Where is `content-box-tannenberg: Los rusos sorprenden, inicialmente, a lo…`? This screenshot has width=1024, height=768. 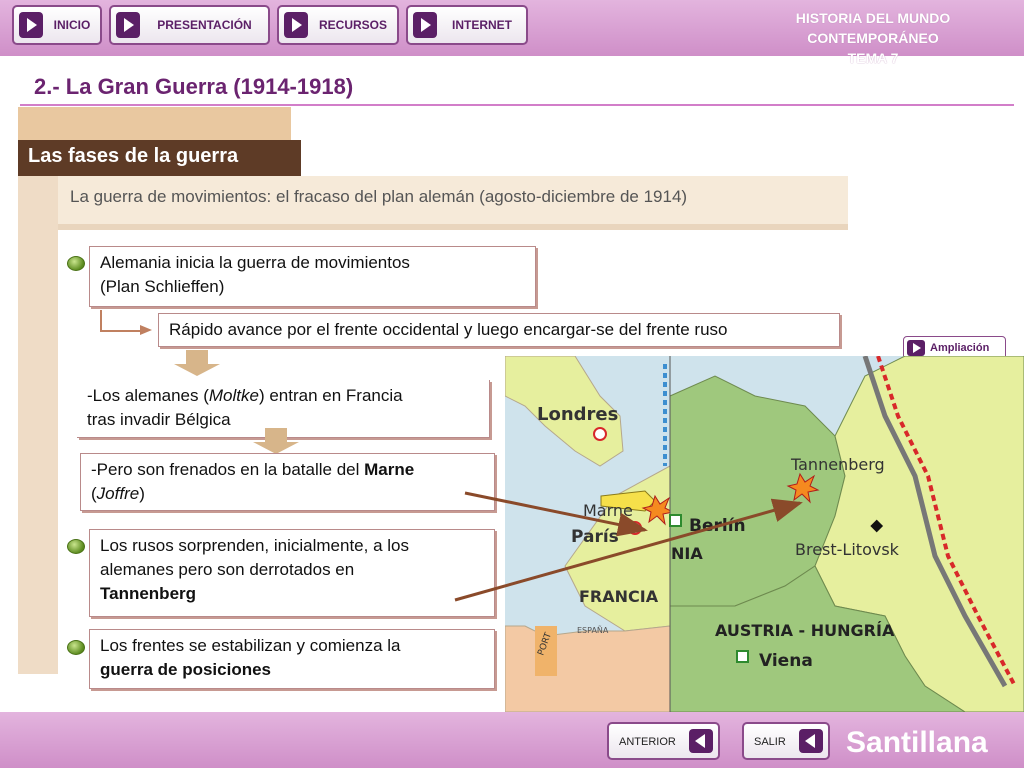 content-box-tannenberg: Los rusos sorprenden, inicialmente, a lo… is located at coordinates (292, 573).